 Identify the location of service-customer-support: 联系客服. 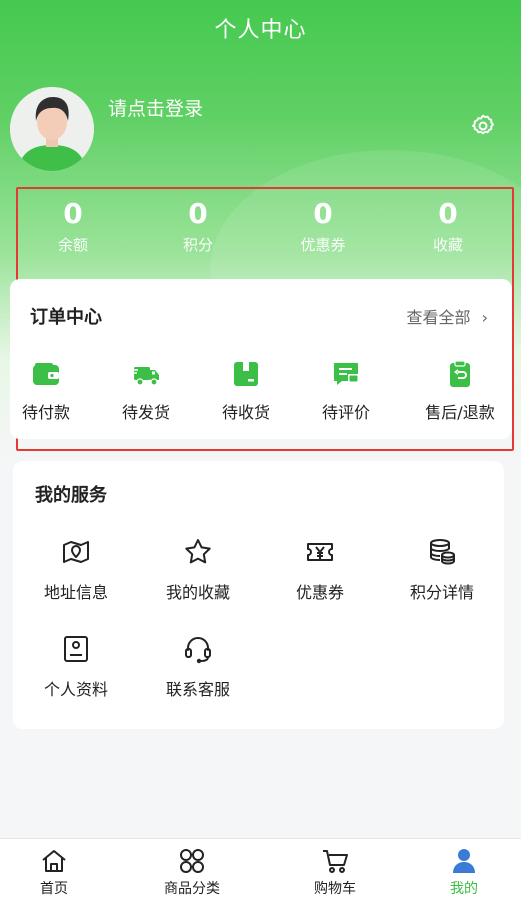
(198, 667).